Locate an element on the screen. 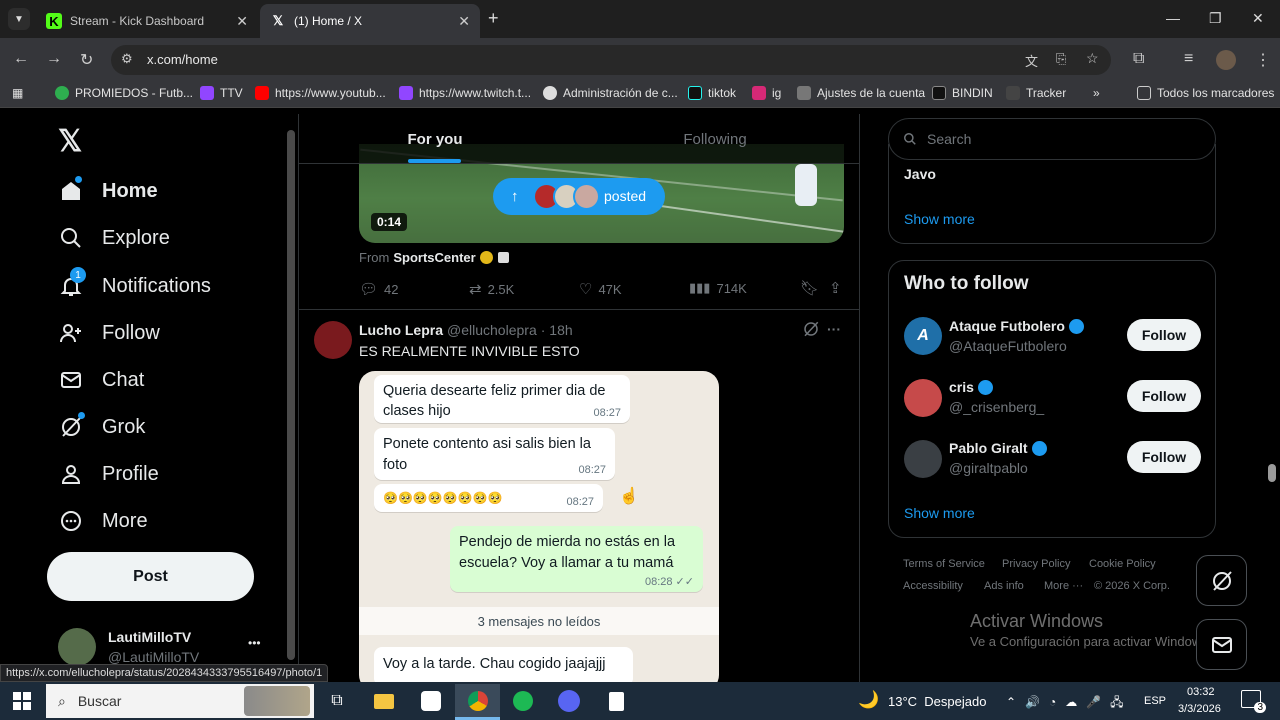  source-account: SportsCenter is located at coordinates (434, 257).